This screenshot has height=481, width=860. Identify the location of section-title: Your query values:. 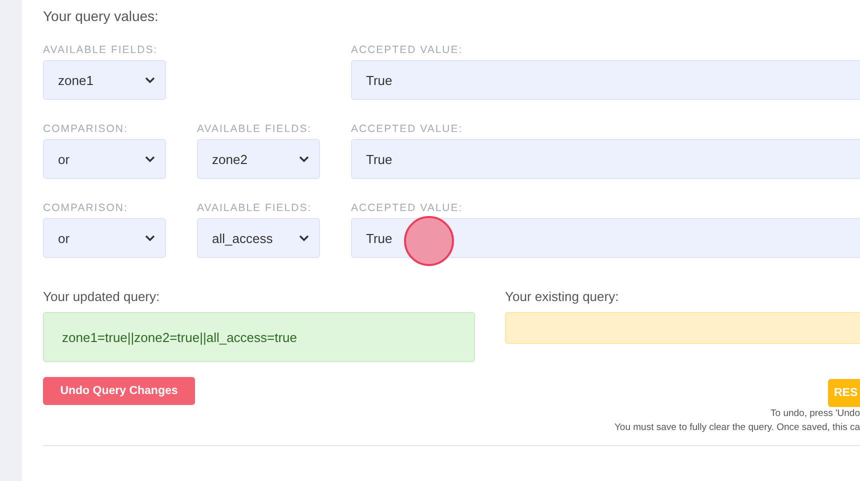
(101, 16).